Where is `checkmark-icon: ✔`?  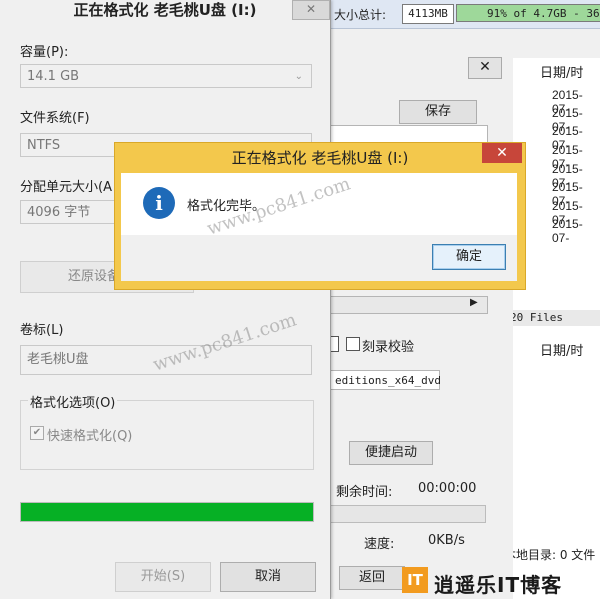
checkmark-icon: ✔ is located at coordinates (37, 432).